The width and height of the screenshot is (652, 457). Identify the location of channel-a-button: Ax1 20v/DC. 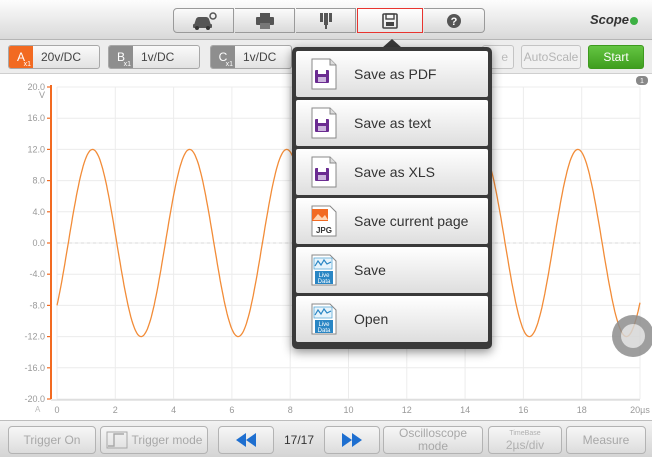
(54, 57).